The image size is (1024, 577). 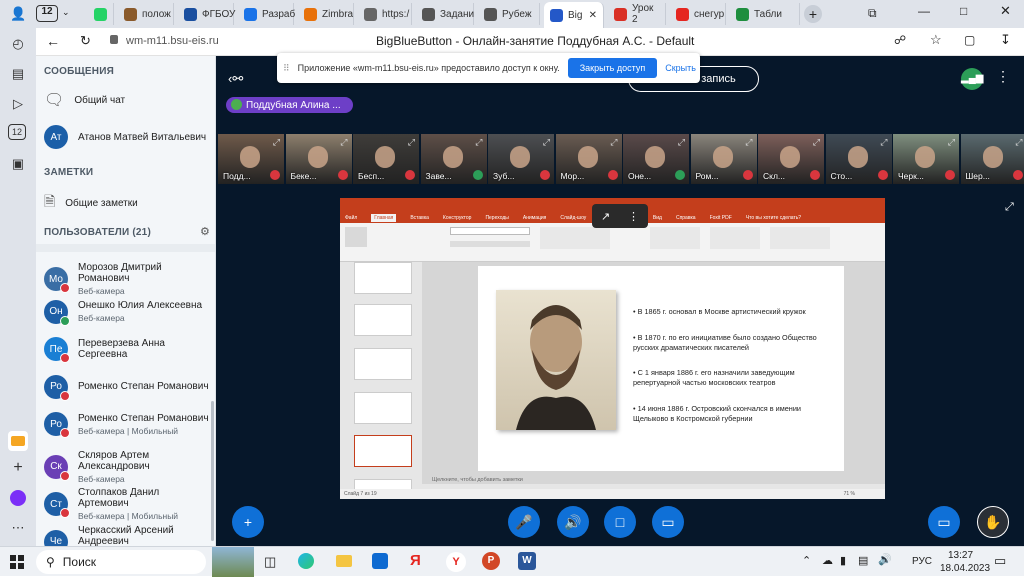 What do you see at coordinates (445, 14) in the screenshot?
I see `browser-tab: Задани` at bounding box center [445, 14].